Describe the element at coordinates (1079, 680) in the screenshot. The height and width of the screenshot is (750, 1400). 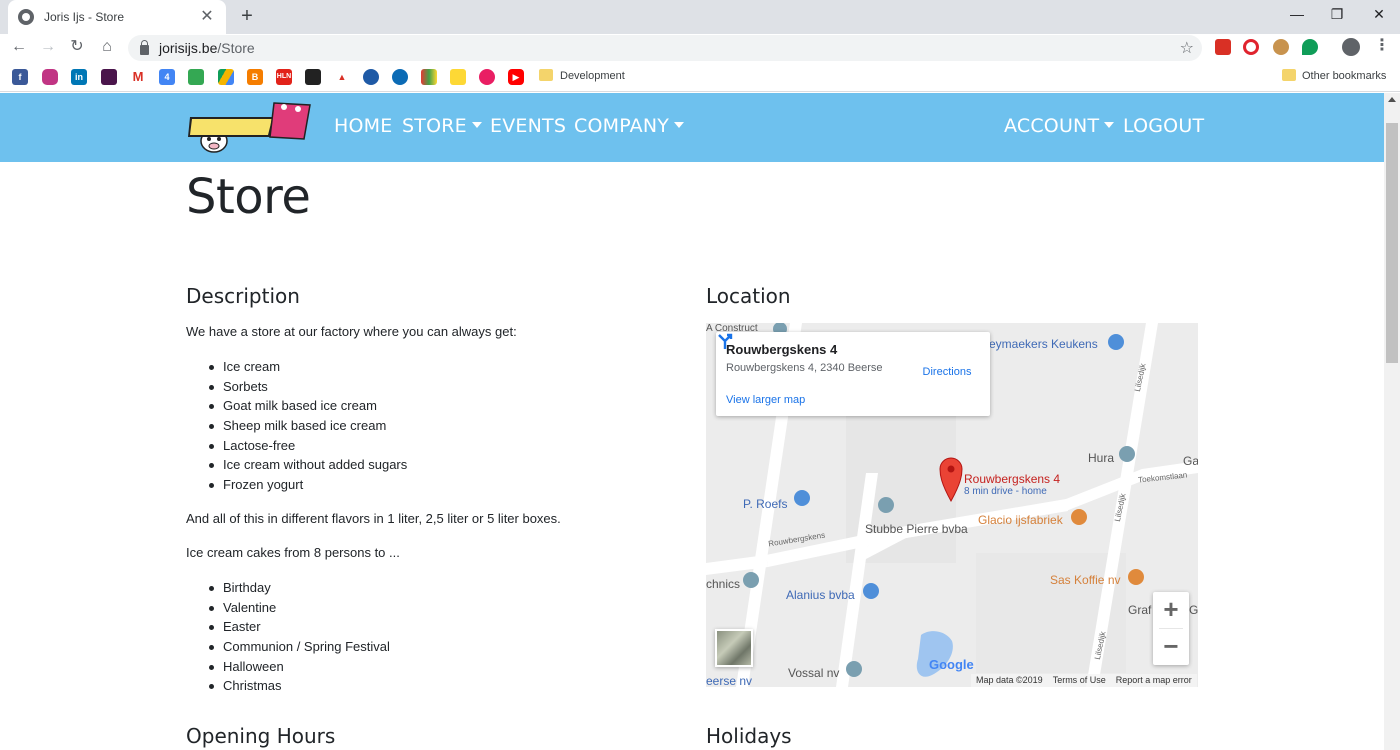
I see `terms-link: Terms of Use` at that location.